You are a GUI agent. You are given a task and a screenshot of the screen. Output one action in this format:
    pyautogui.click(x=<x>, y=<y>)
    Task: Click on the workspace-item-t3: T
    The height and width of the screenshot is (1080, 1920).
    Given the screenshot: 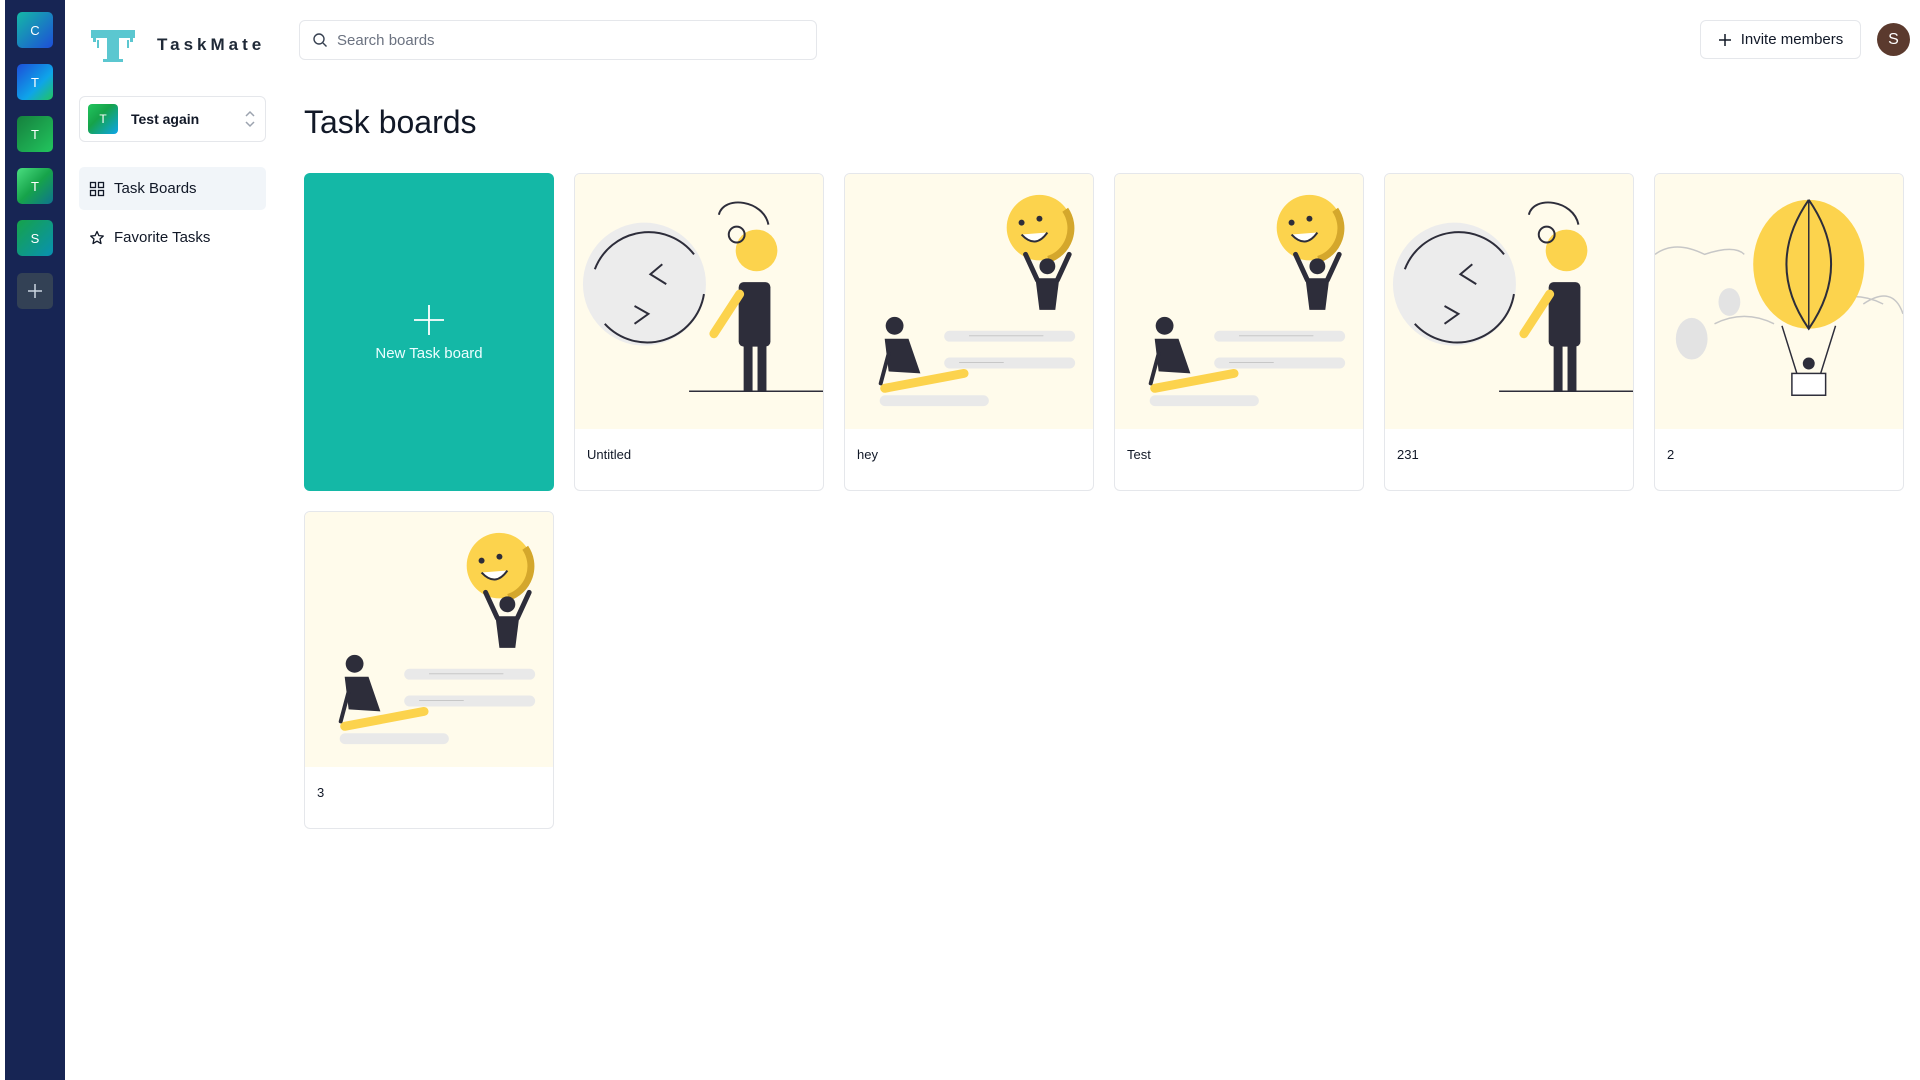 What is the action you would take?
    pyautogui.click(x=35, y=186)
    